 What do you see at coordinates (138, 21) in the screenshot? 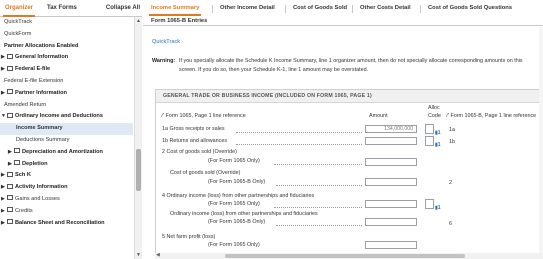
I see `scroll-up-icon: ▲` at bounding box center [138, 21].